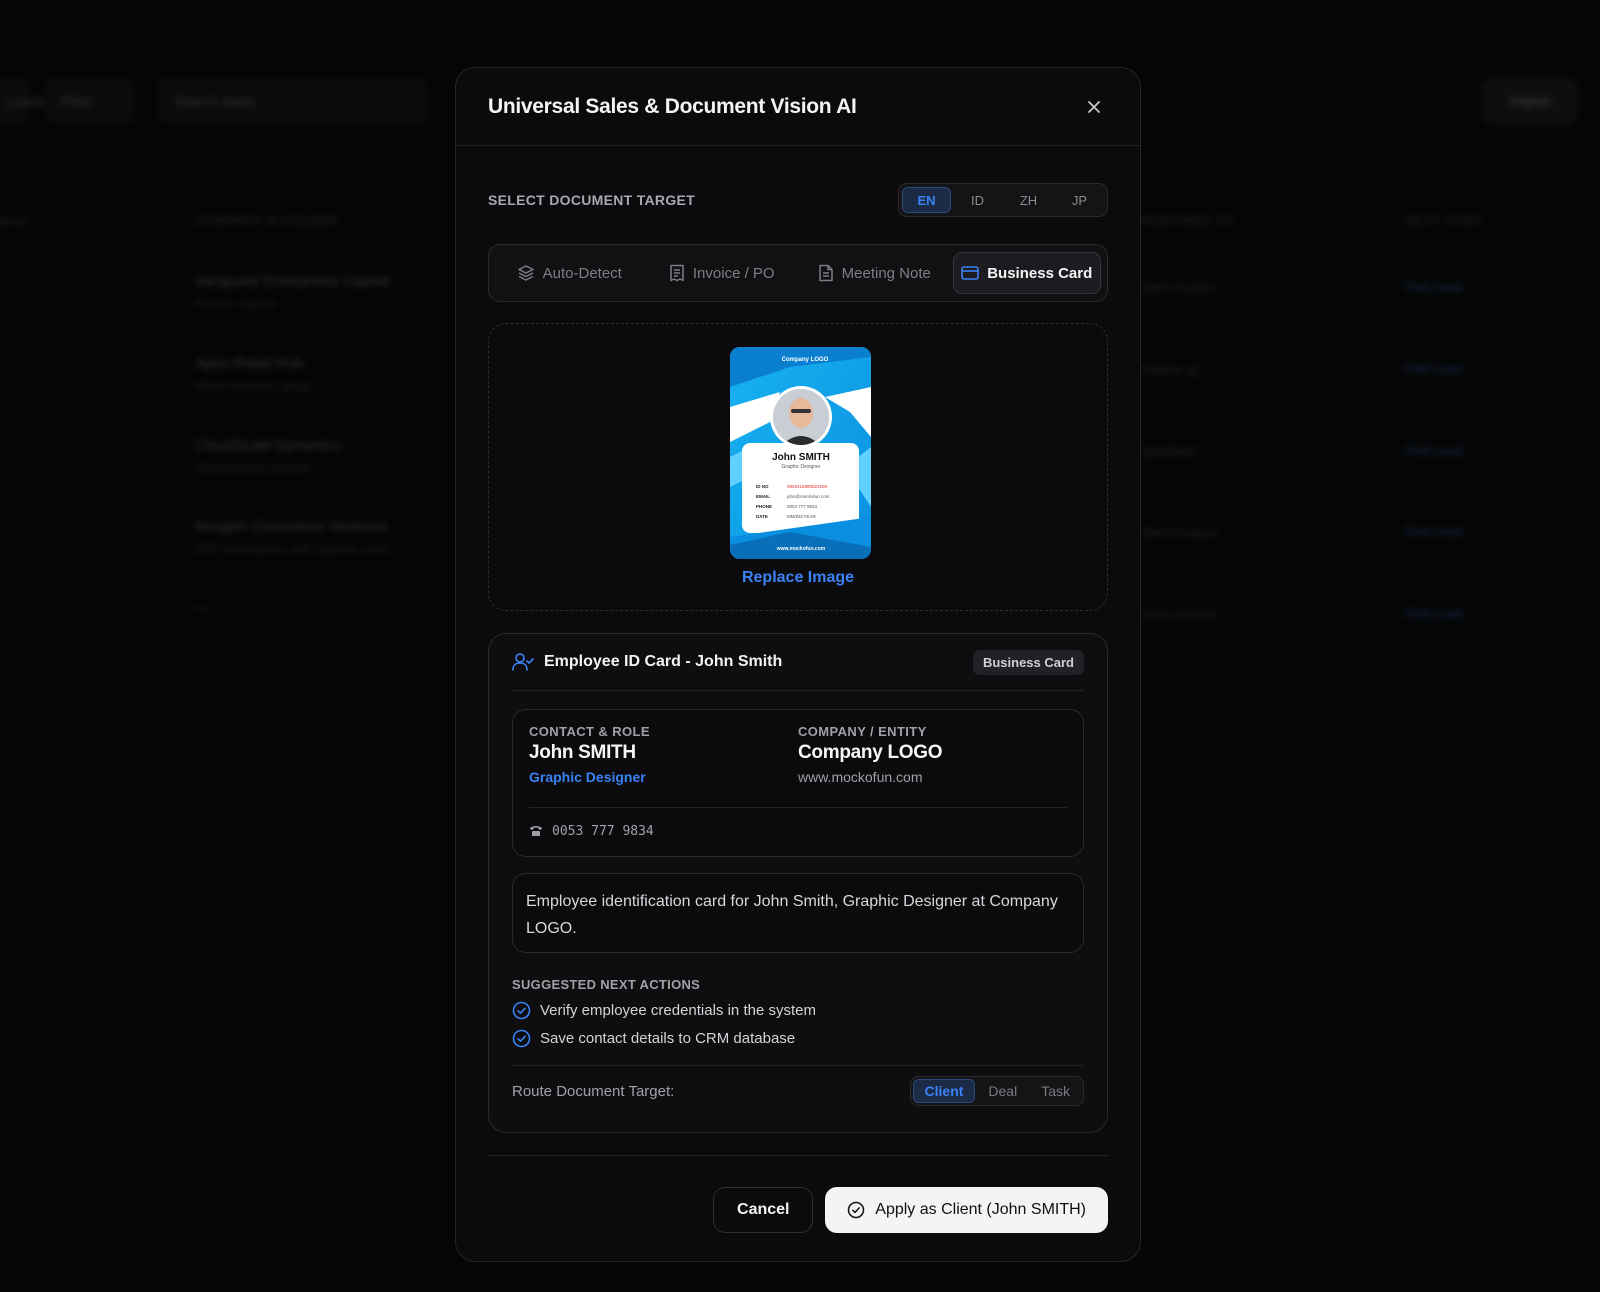  Describe the element at coordinates (536, 831) in the screenshot. I see `phone-icon` at that location.